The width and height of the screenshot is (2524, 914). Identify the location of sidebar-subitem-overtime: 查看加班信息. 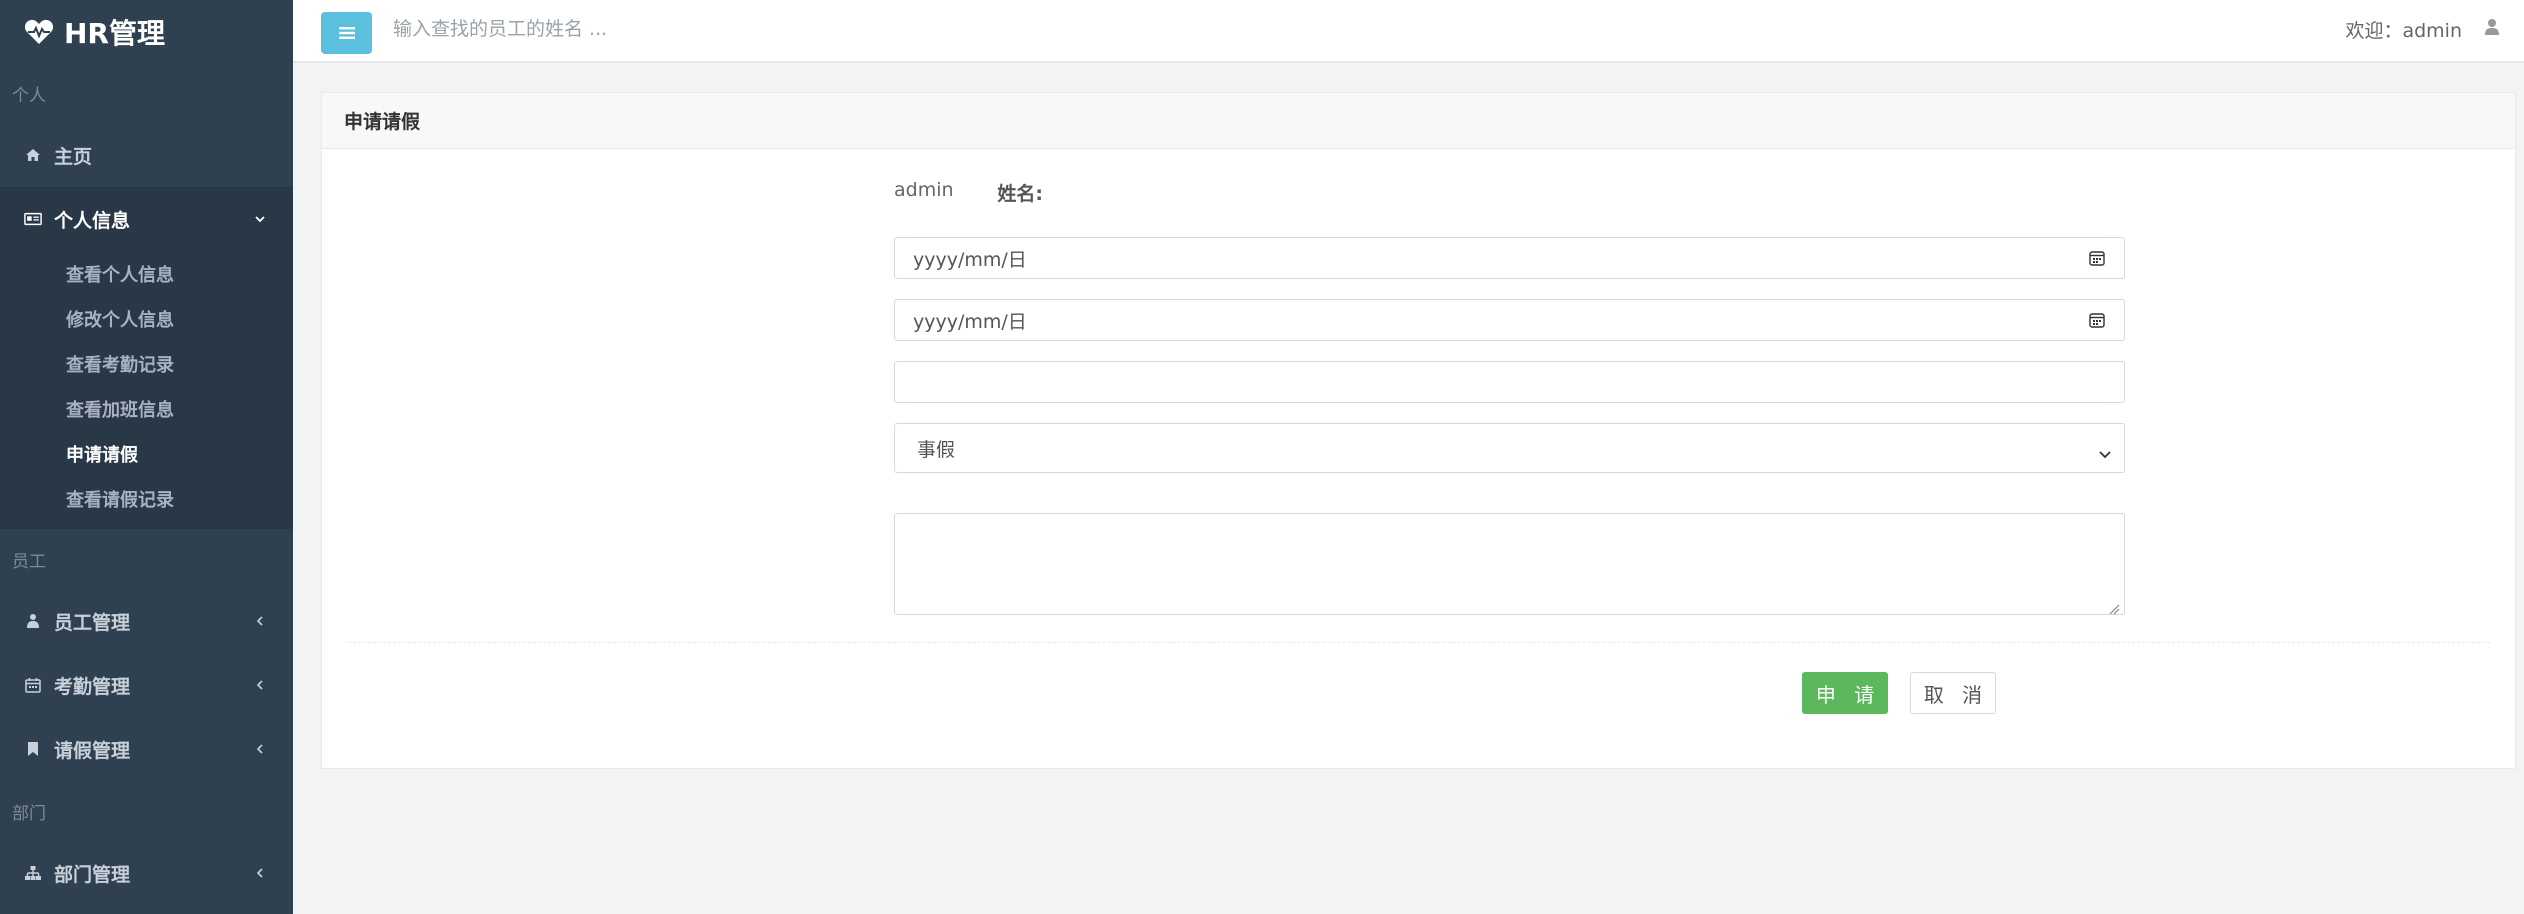
(146, 408).